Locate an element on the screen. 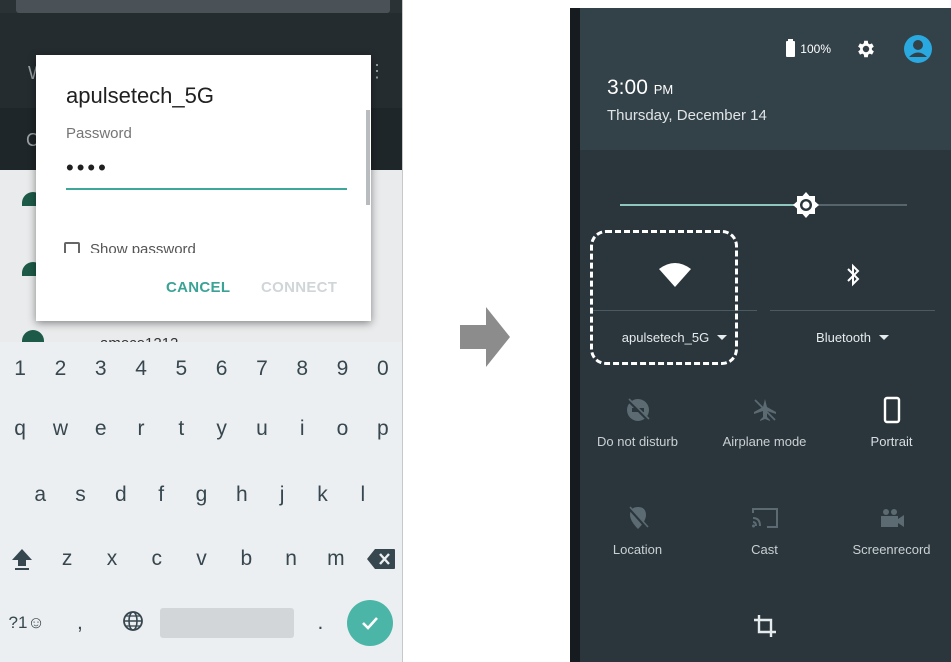 The height and width of the screenshot is (662, 951). key: 6 is located at coordinates (221, 369).